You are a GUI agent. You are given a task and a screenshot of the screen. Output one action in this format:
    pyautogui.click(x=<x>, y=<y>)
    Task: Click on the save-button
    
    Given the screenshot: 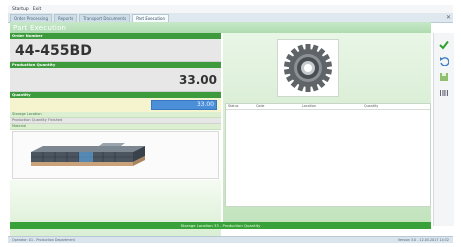 What is the action you would take?
    pyautogui.click(x=444, y=77)
    